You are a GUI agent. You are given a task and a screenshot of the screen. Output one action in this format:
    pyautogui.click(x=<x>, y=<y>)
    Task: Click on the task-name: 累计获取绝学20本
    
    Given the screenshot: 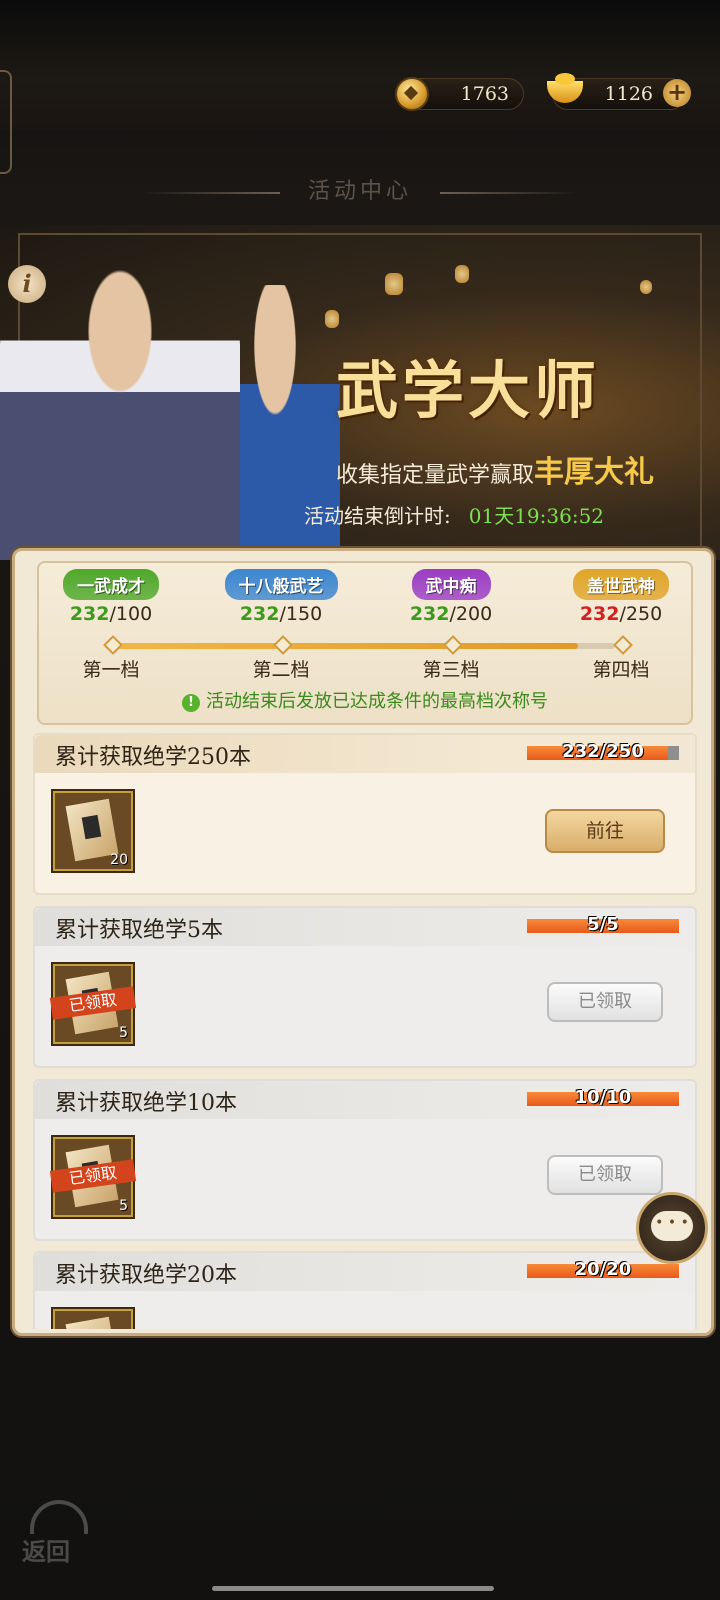 What is the action you would take?
    pyautogui.click(x=146, y=1275)
    